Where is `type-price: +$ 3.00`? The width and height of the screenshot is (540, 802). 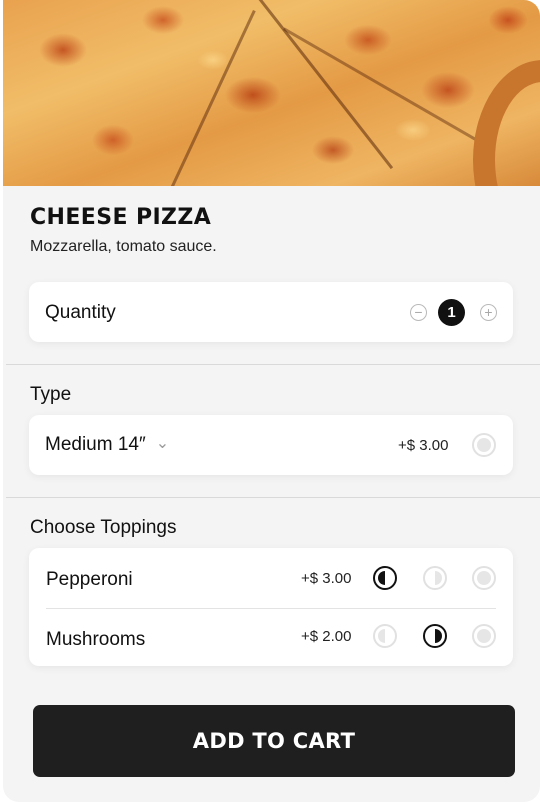 type-price: +$ 3.00 is located at coordinates (423, 445).